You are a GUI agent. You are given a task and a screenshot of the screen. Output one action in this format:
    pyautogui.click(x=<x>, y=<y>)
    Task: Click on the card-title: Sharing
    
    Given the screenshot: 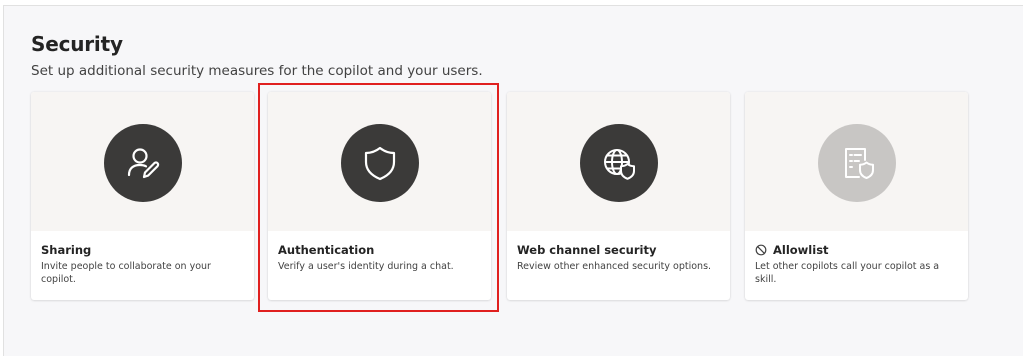 What is the action you would take?
    pyautogui.click(x=66, y=250)
    